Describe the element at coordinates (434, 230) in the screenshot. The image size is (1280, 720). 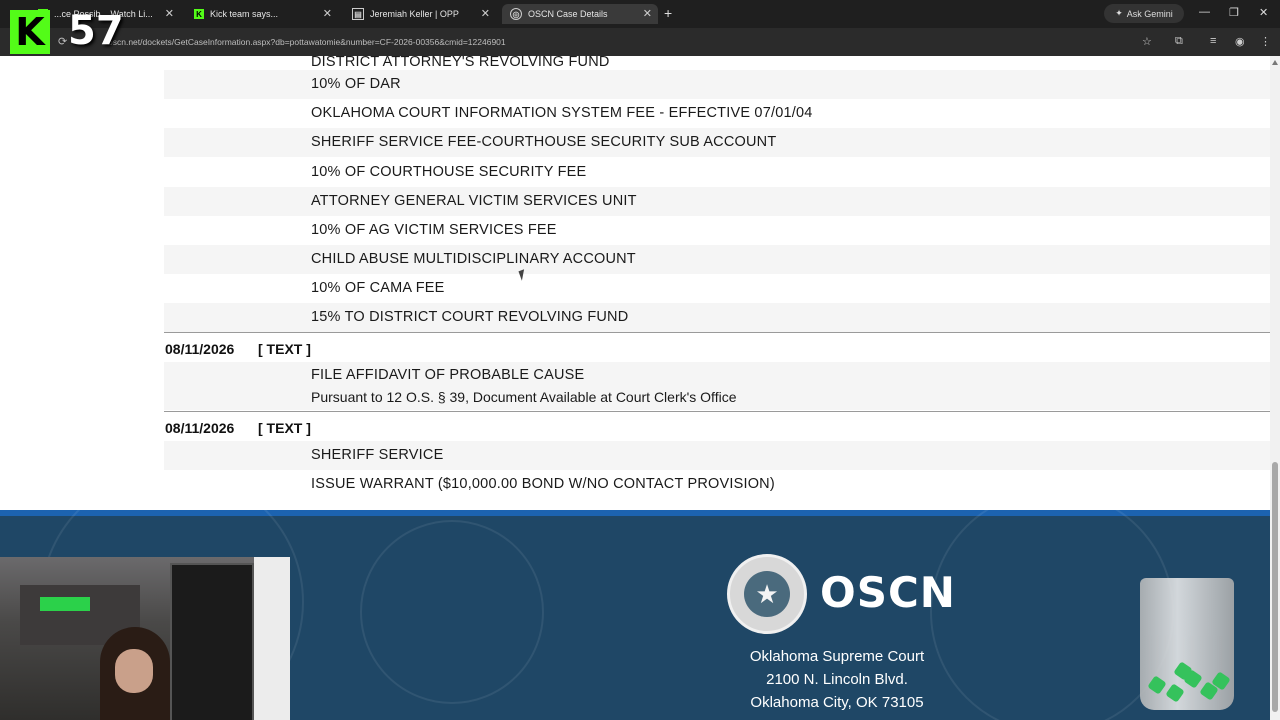
I see `fee-line-text: 10% OF AG VICTIM SERVICES FEE` at that location.